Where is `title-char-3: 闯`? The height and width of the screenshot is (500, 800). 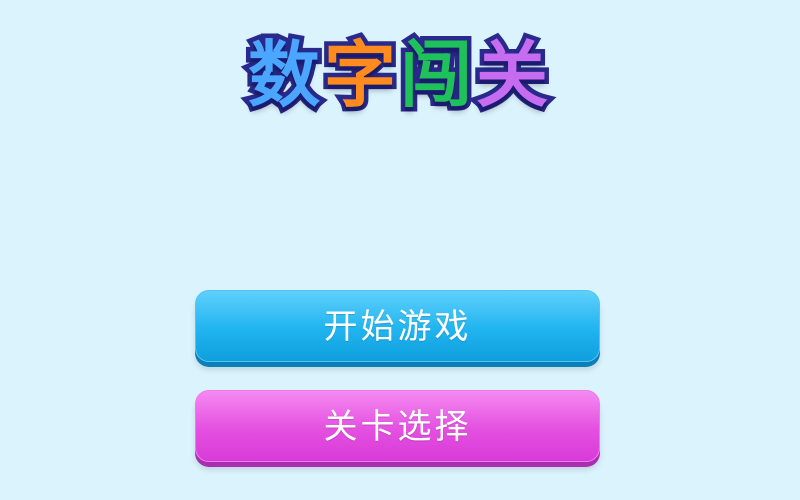
title-char-3: 闯 is located at coordinates (436, 75).